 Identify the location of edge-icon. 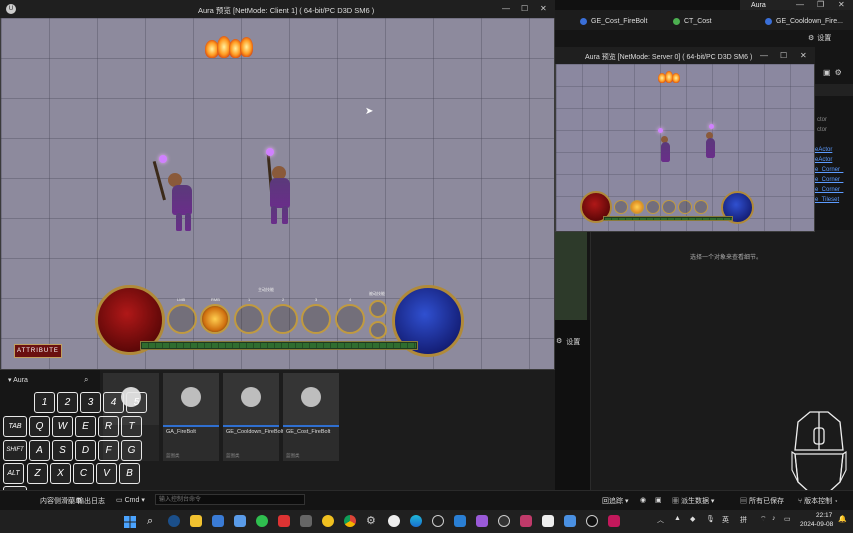
(416, 521).